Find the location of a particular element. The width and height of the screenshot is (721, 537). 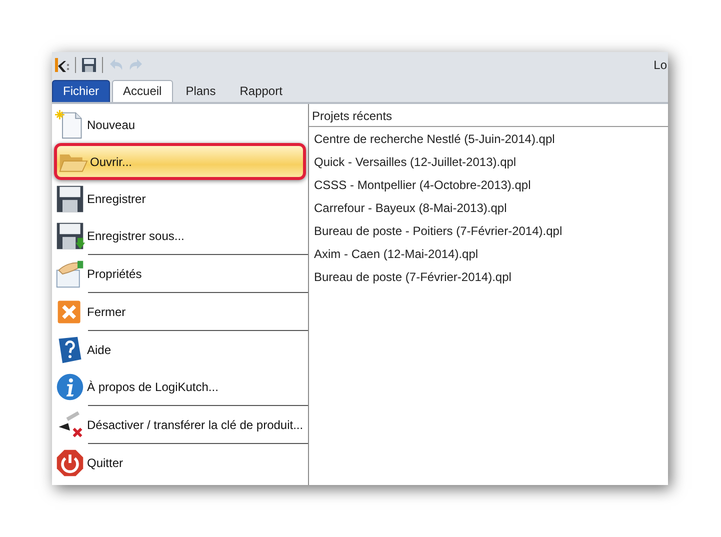

recent-project-item: Axim - Caen (12-Mai-2014).qpl is located at coordinates (396, 253).